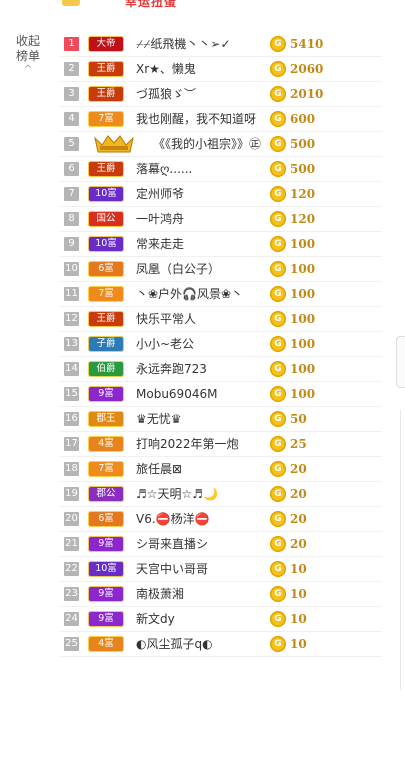  I want to click on rank-number: 12, so click(71, 319).